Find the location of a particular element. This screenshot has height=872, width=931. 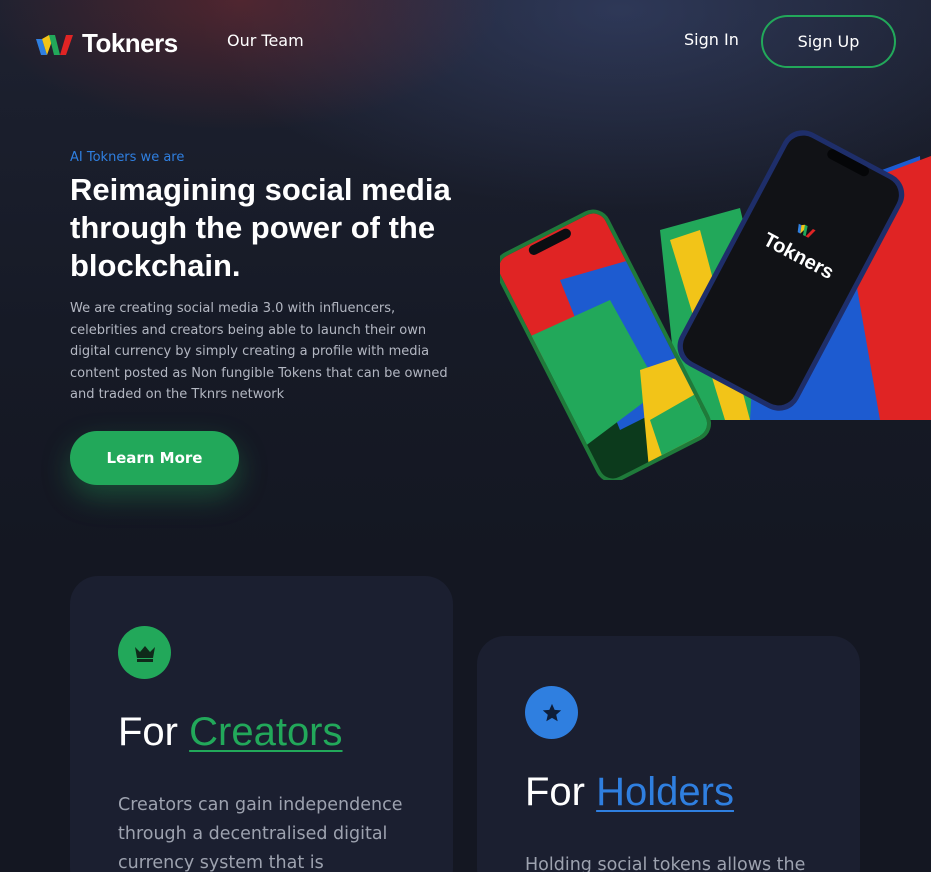

logo-mark-icon is located at coordinates (54, 44).